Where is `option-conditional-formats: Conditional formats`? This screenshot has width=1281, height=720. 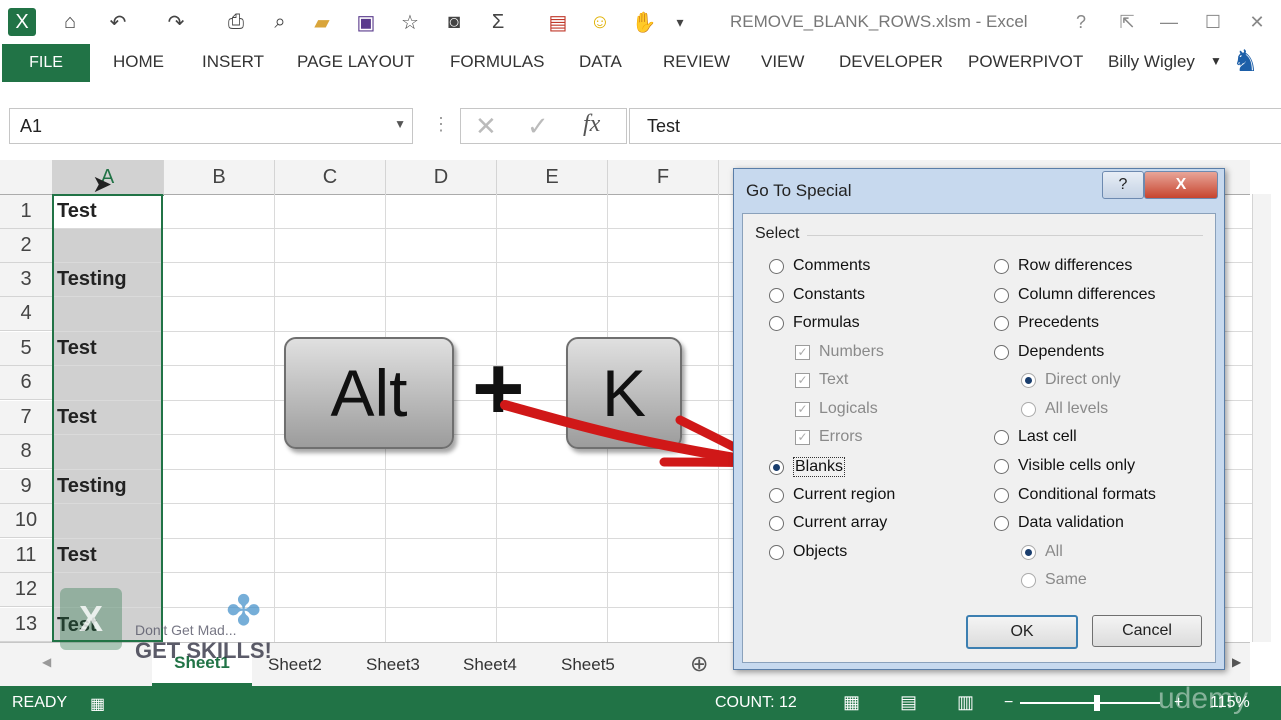
option-conditional-formats: Conditional formats is located at coordinates (1075, 495).